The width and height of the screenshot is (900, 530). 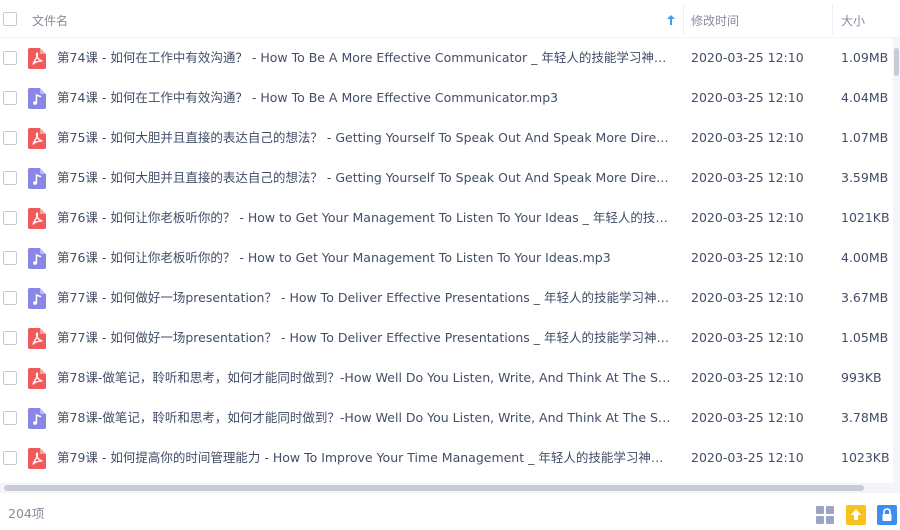 I want to click on horizontal-scrollbar, so click(x=450, y=488).